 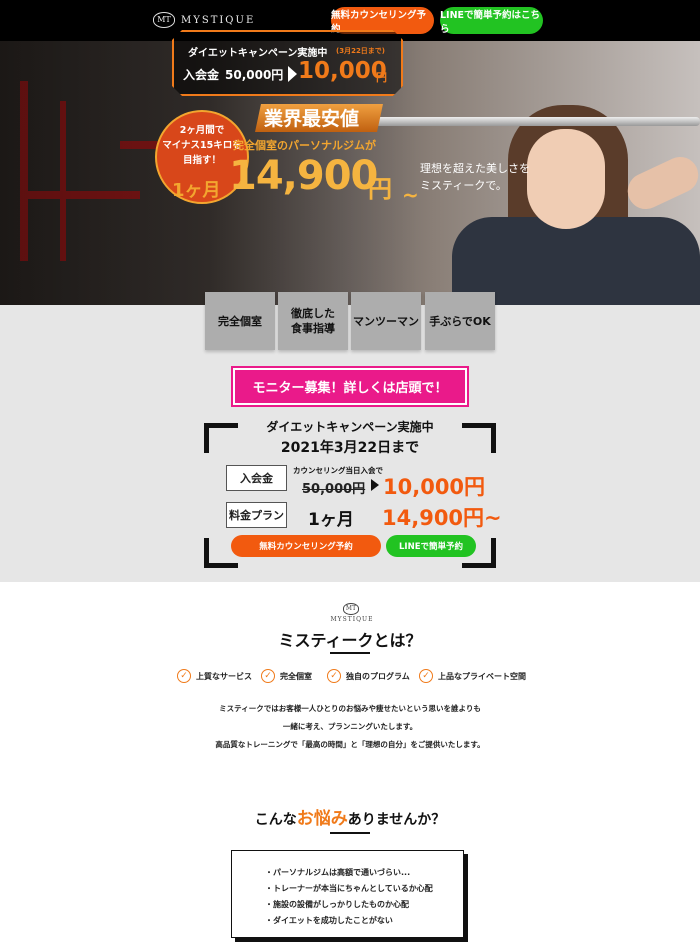 What do you see at coordinates (256, 478) in the screenshot?
I see `fee-label-box: 入会金` at bounding box center [256, 478].